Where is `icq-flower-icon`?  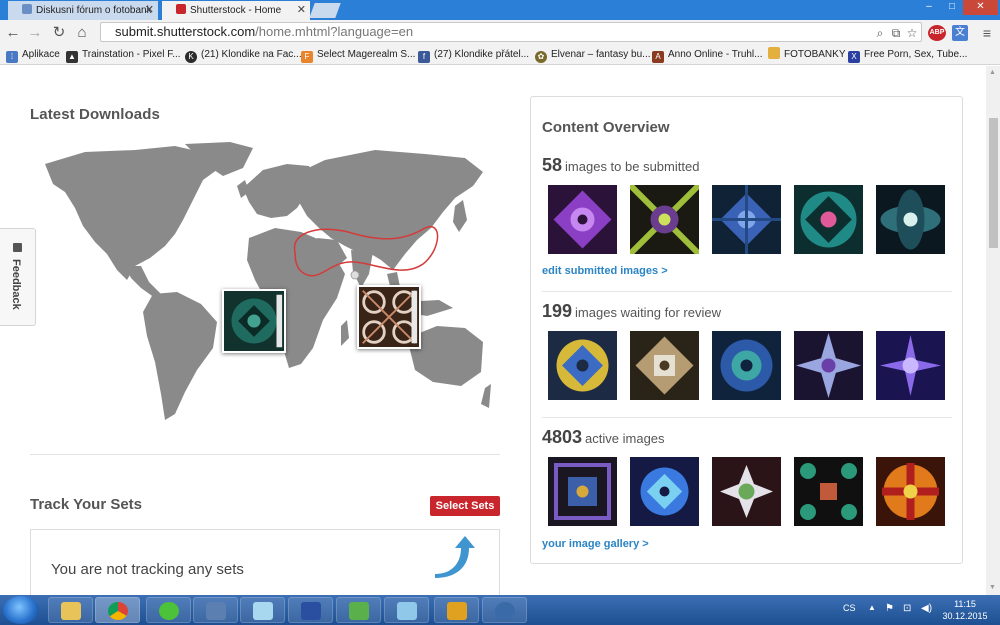
icq-flower-icon is located at coordinates (169, 611).